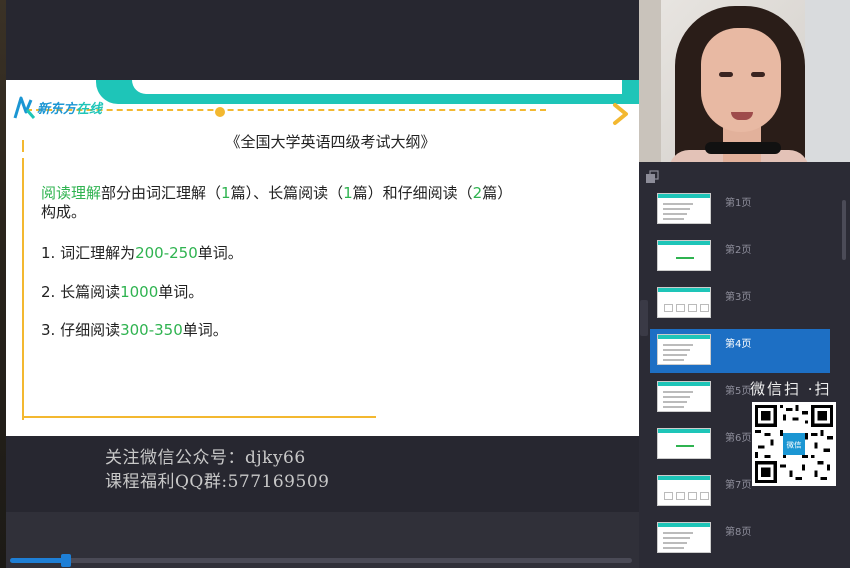  Describe the element at coordinates (330, 142) in the screenshot. I see `slide-title: 《全国大学英语四级考试大纲》` at that location.